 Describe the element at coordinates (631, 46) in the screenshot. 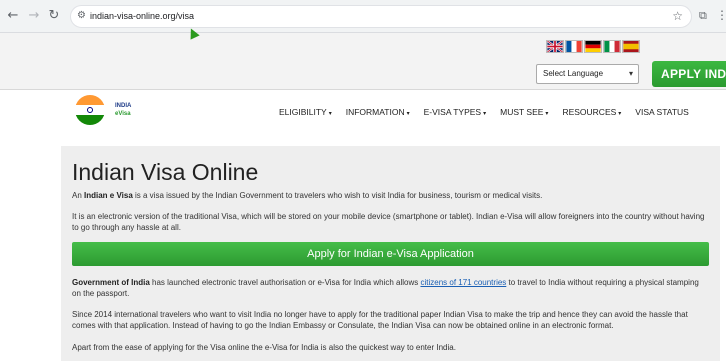

I see `spain-flag-icon` at that location.